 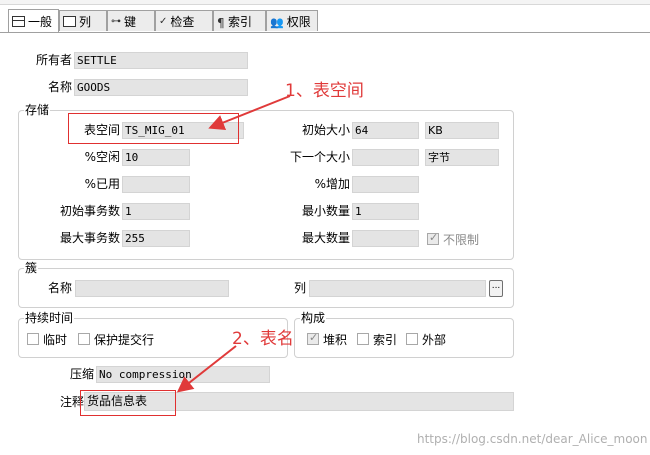 What do you see at coordinates (263, 339) in the screenshot?
I see `tablename-annotation: 2、表名` at bounding box center [263, 339].